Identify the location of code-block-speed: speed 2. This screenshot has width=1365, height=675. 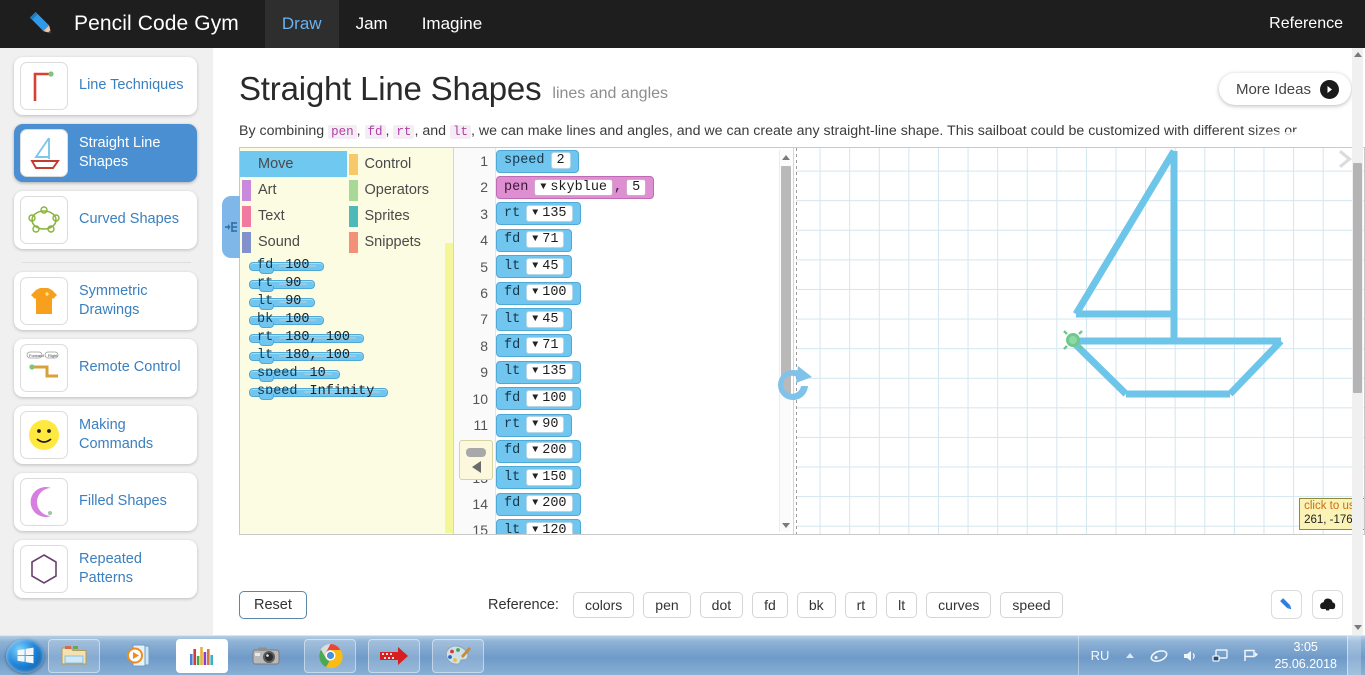
(537, 161).